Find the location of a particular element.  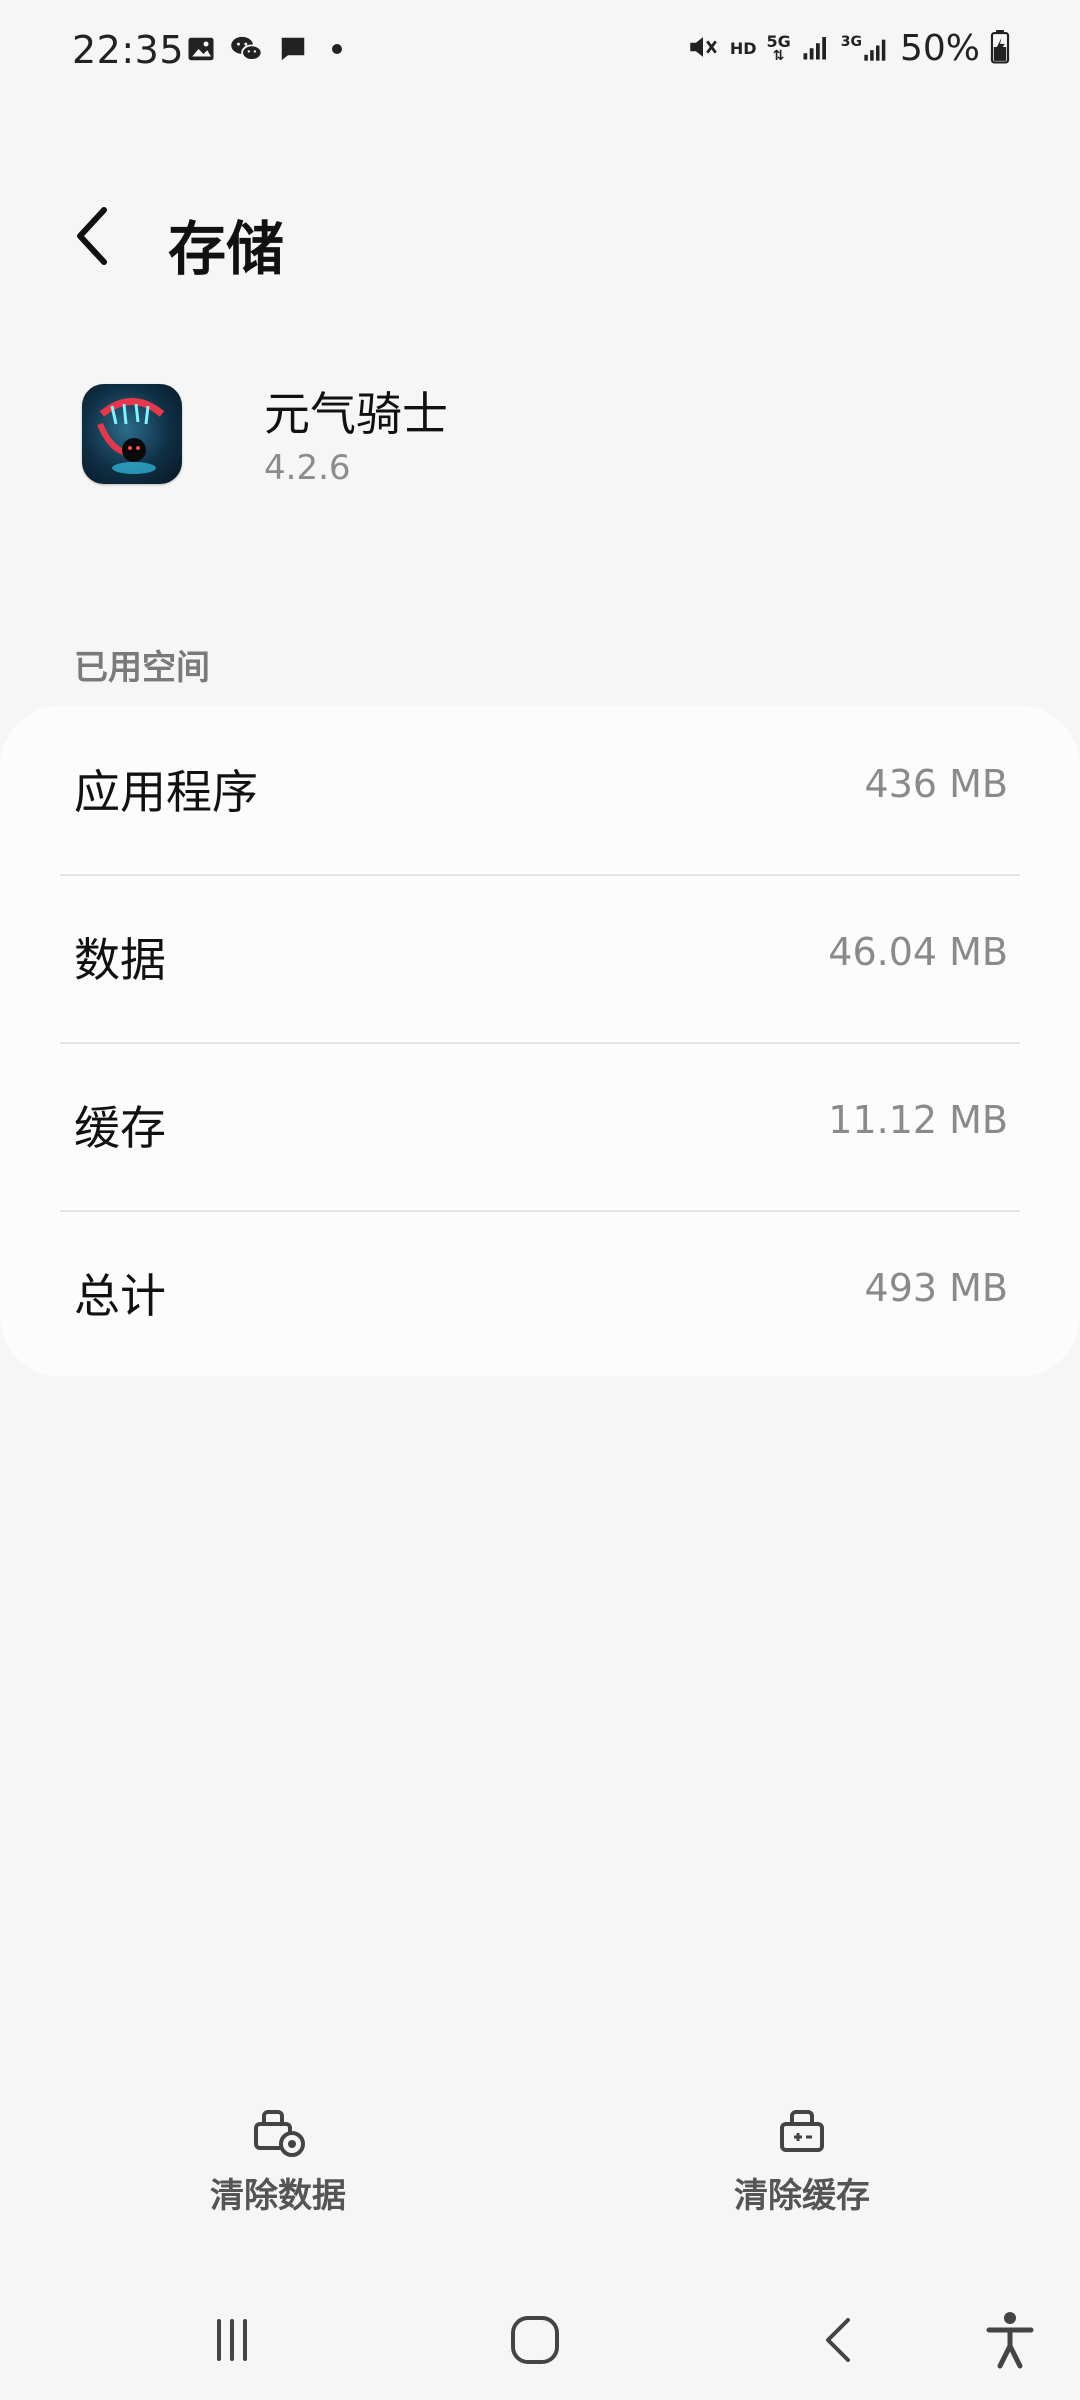

row-label: 数据 is located at coordinates (120, 960).